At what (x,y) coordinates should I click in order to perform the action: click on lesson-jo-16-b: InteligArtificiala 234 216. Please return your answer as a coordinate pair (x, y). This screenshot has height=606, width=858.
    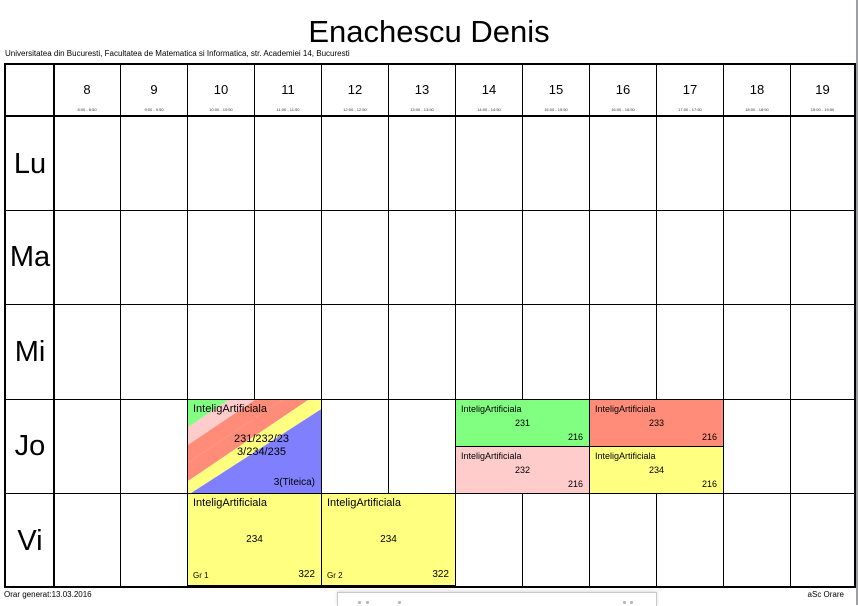
    Looking at the image, I should click on (656, 470).